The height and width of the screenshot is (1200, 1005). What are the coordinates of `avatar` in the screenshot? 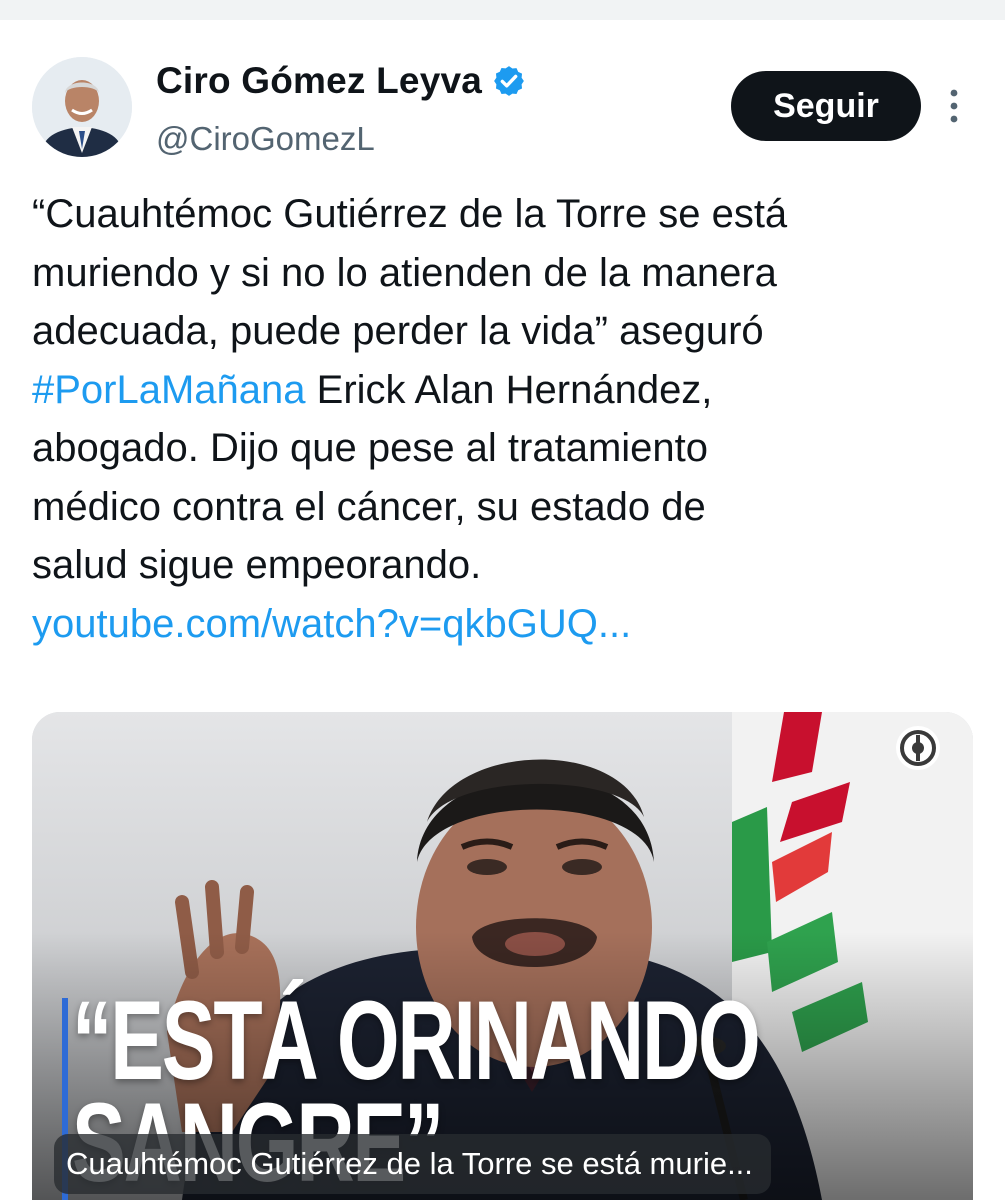 It's located at (82, 107).